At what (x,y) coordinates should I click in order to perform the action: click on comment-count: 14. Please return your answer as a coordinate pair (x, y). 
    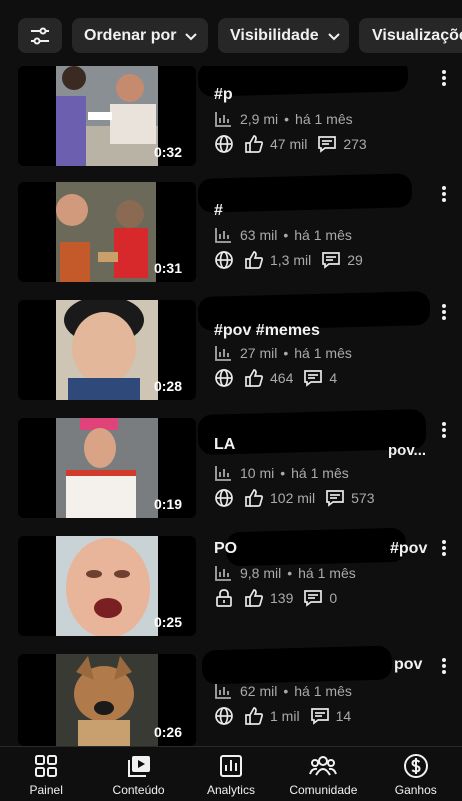
    Looking at the image, I should click on (343, 716).